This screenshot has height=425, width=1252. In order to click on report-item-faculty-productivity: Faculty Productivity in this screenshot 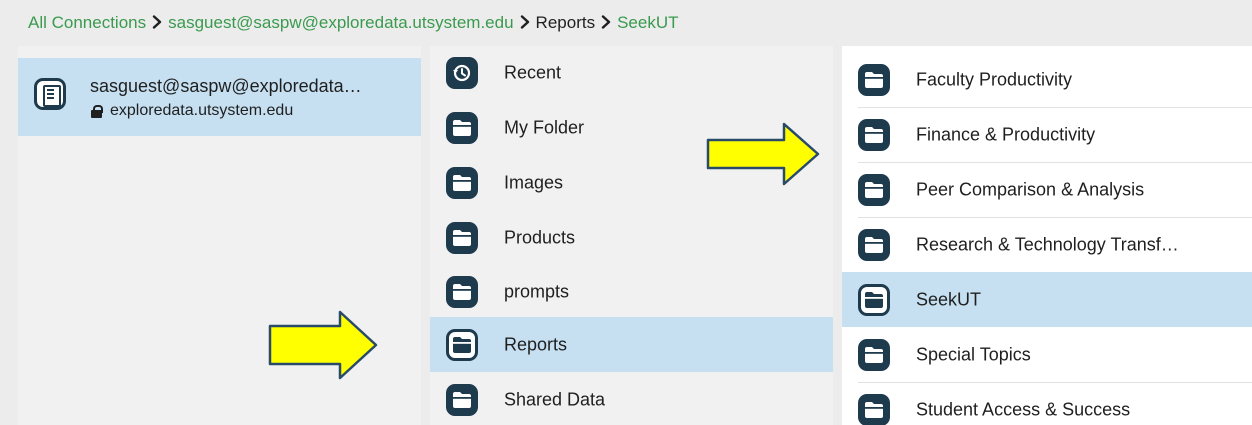, I will do `click(1047, 79)`.